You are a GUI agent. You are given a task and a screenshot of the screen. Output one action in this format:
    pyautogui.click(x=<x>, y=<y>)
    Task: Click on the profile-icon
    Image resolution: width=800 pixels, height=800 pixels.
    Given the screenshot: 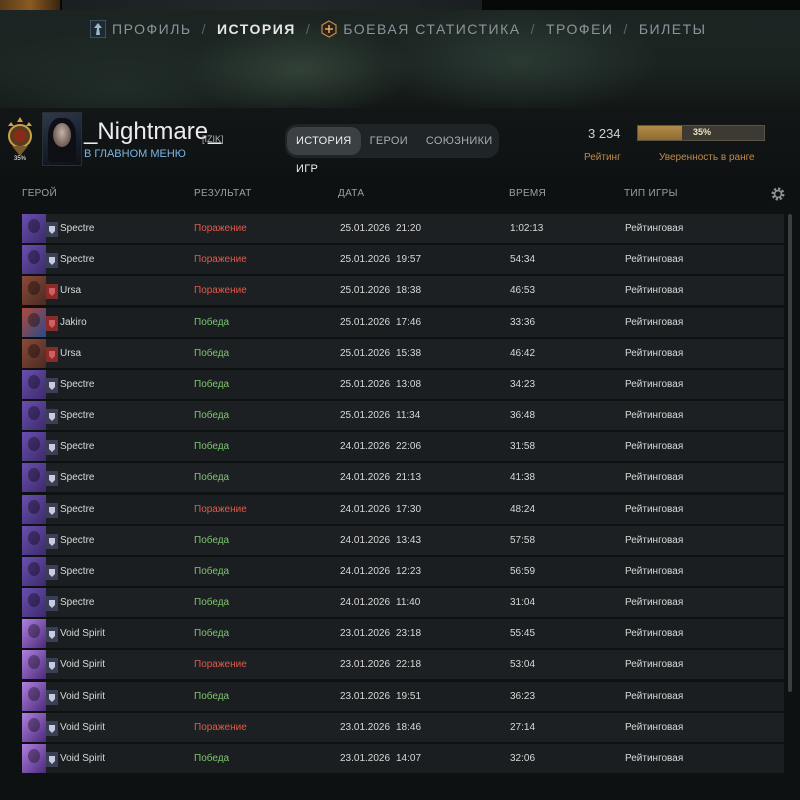 What is the action you would take?
    pyautogui.click(x=98, y=29)
    